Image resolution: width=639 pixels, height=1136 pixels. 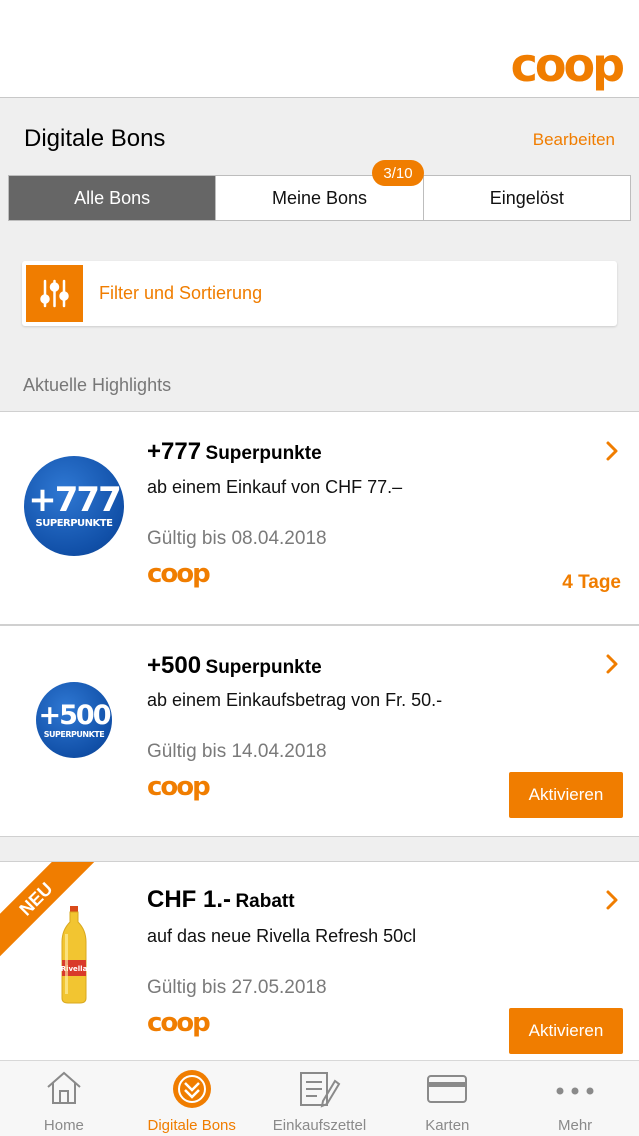 What do you see at coordinates (54, 293) in the screenshot?
I see `sliders-icon` at bounding box center [54, 293].